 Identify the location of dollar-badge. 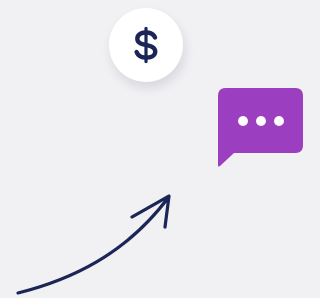
(146, 45).